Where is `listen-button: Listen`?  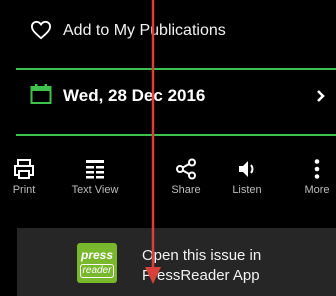
listen-button: Listen is located at coordinates (247, 177).